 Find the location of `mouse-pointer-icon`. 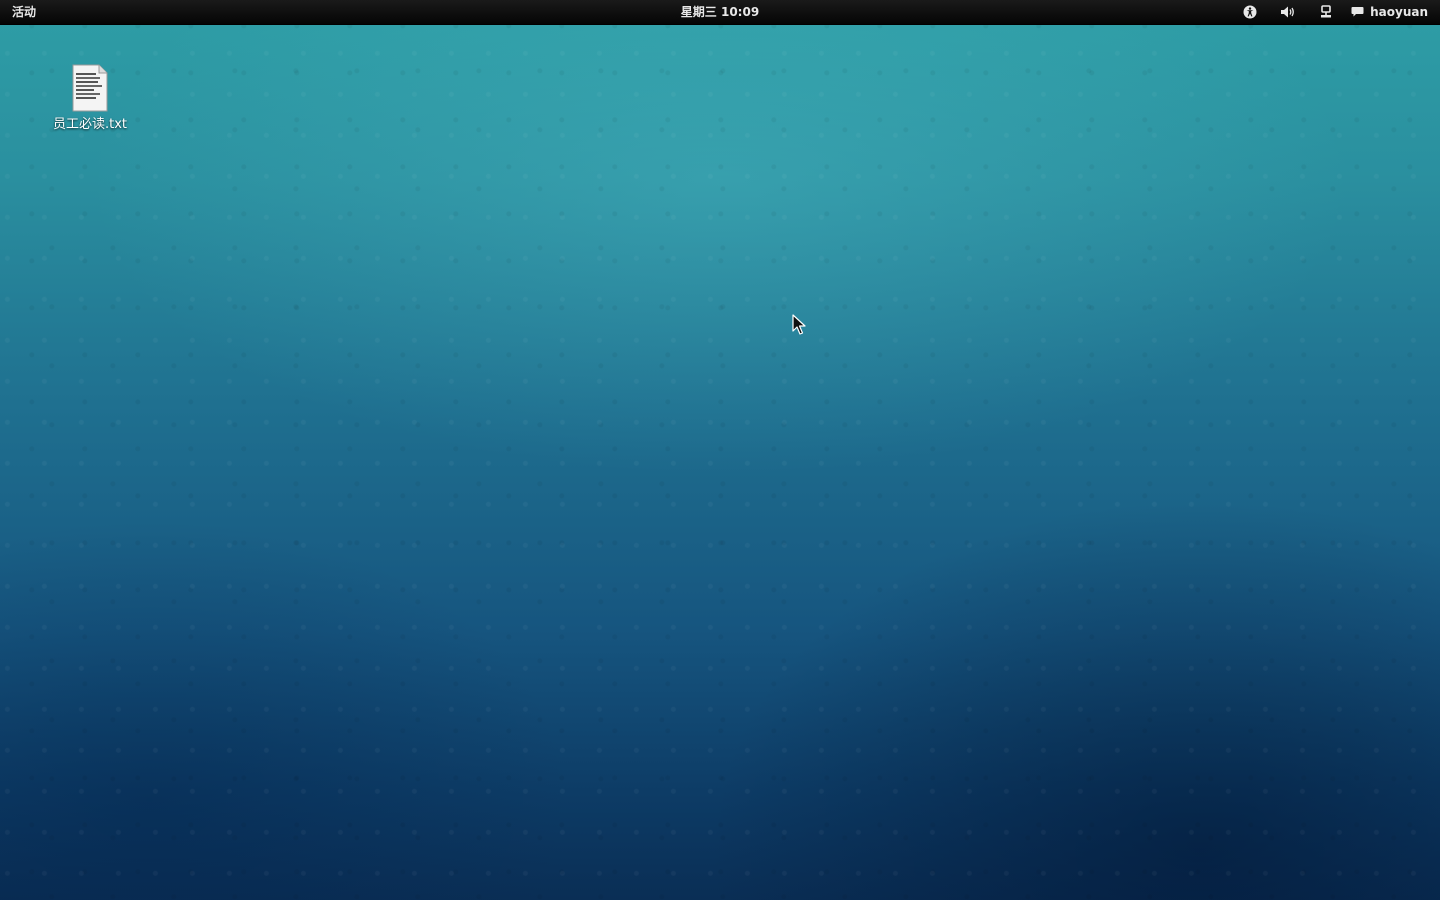

mouse-pointer-icon is located at coordinates (799, 324).